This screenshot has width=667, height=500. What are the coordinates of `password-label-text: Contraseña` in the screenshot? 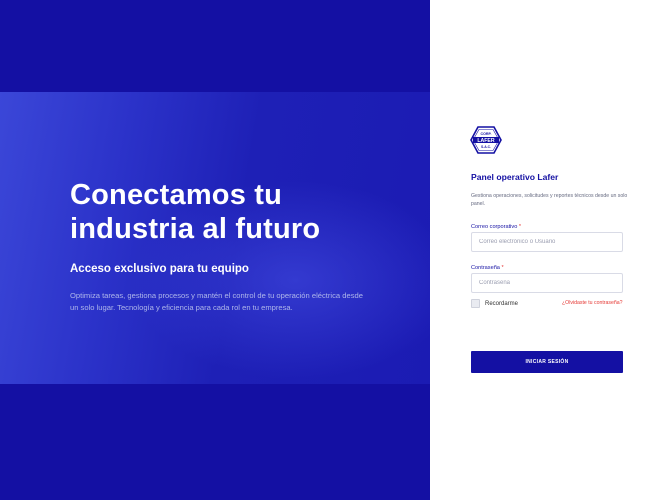 It's located at (485, 268).